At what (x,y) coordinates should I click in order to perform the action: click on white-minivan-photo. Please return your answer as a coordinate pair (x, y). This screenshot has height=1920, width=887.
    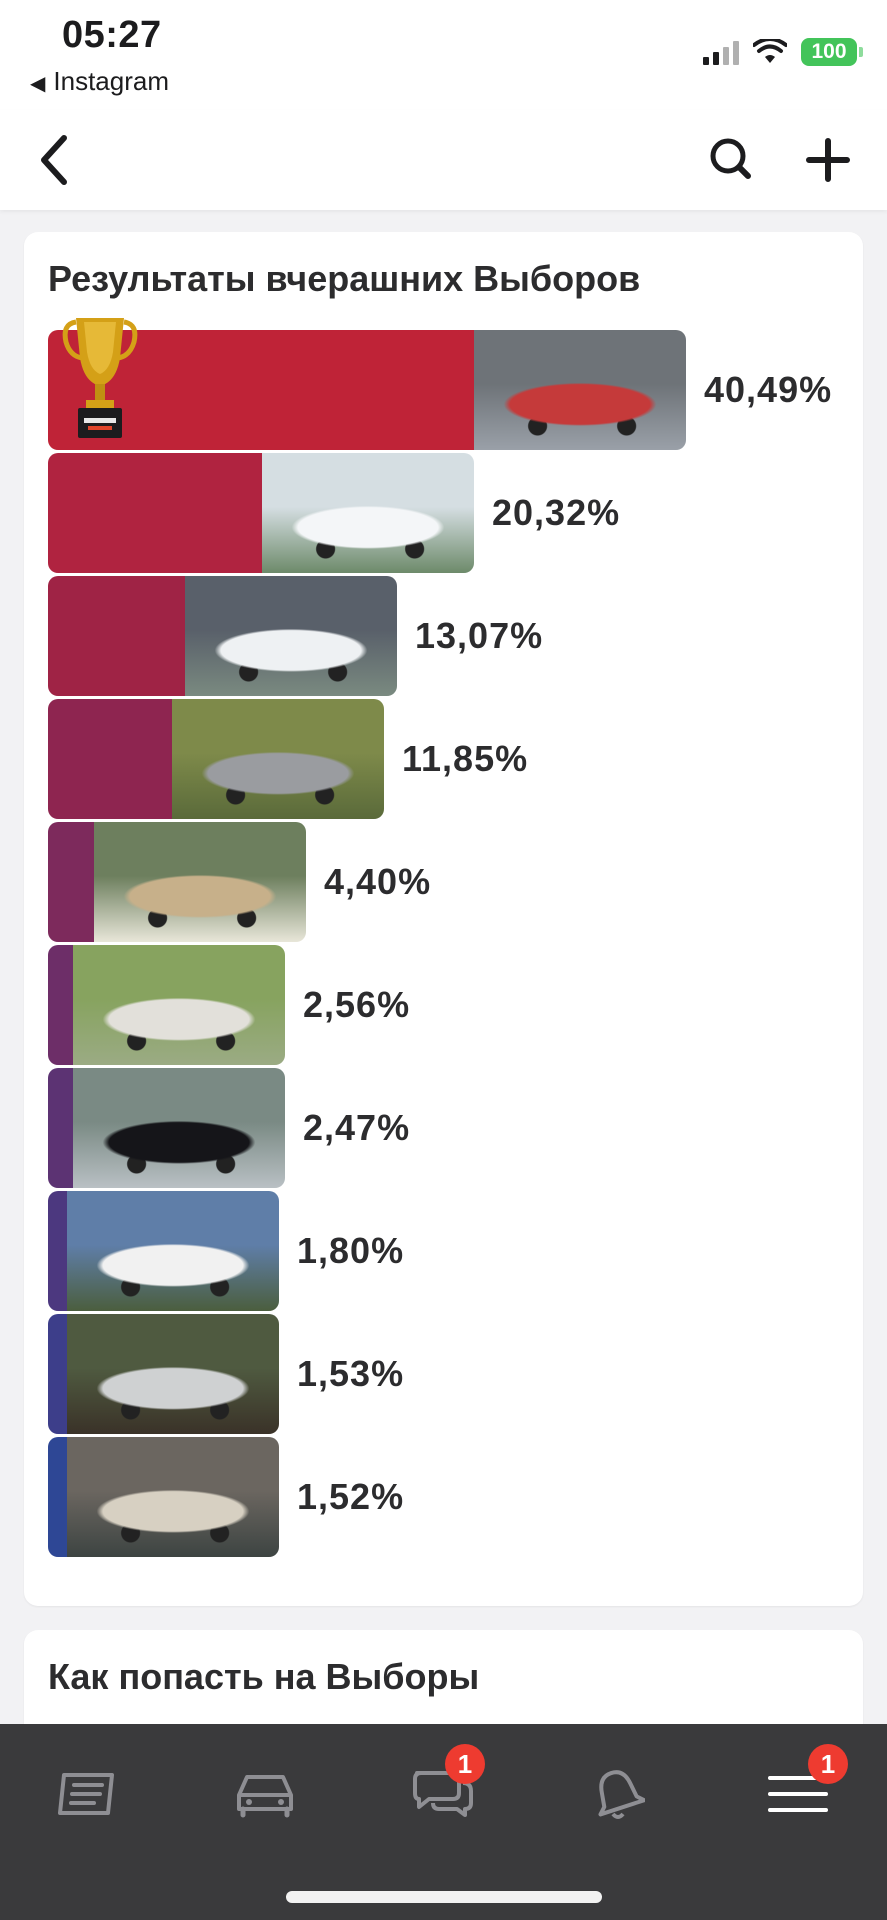
    Looking at the image, I should click on (179, 1005).